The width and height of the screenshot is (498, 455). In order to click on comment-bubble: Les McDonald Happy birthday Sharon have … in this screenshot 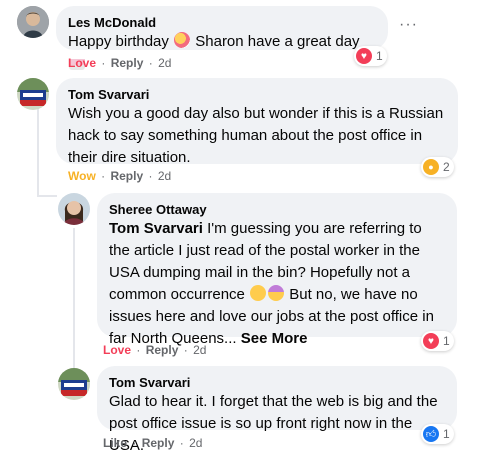, I will do `click(222, 38)`.